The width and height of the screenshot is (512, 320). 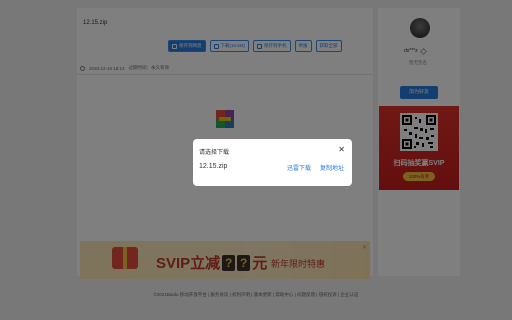 What do you see at coordinates (272, 162) in the screenshot?
I see `download-dialog: 请选择下载 ✕ 12.15.zip 迅雷下载 复制地址` at bounding box center [272, 162].